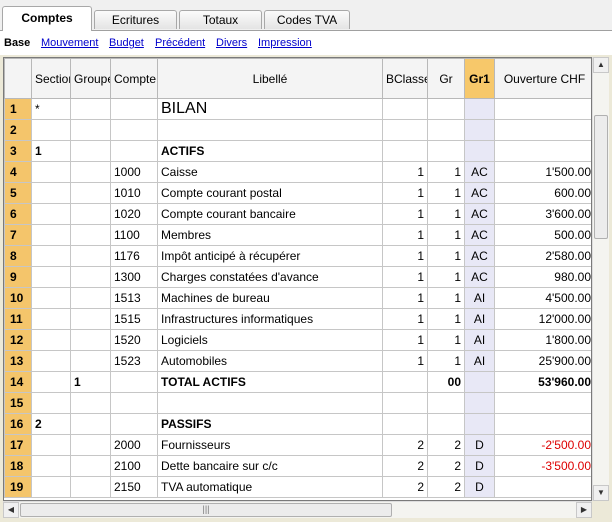 The width and height of the screenshot is (612, 522). Describe the element at coordinates (134, 172) in the screenshot. I see `cell-compte: 1000` at that location.